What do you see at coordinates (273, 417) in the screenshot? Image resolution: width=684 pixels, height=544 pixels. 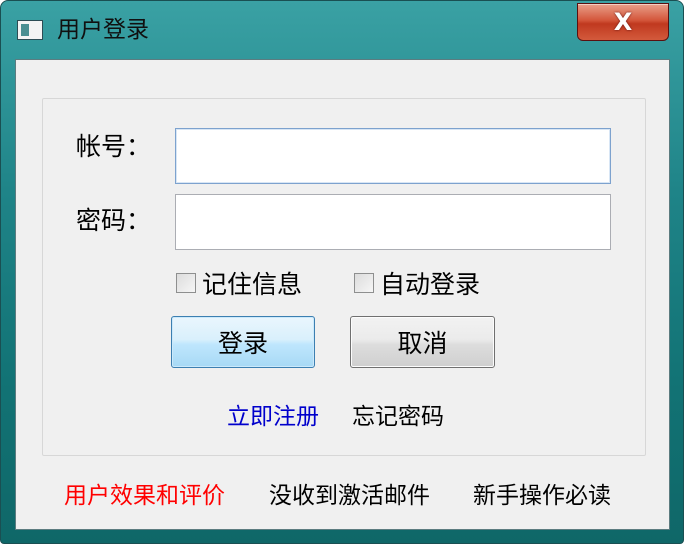 I see `register-link: 立即注册` at bounding box center [273, 417].